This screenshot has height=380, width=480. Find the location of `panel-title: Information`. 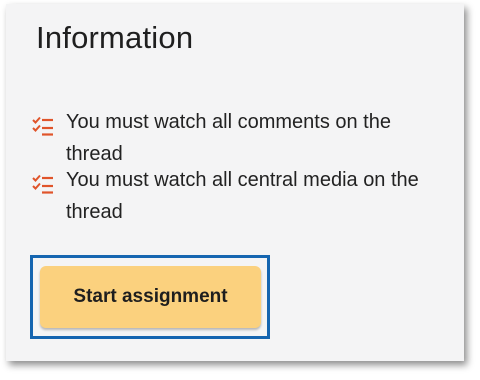

panel-title: Information is located at coordinates (115, 37).